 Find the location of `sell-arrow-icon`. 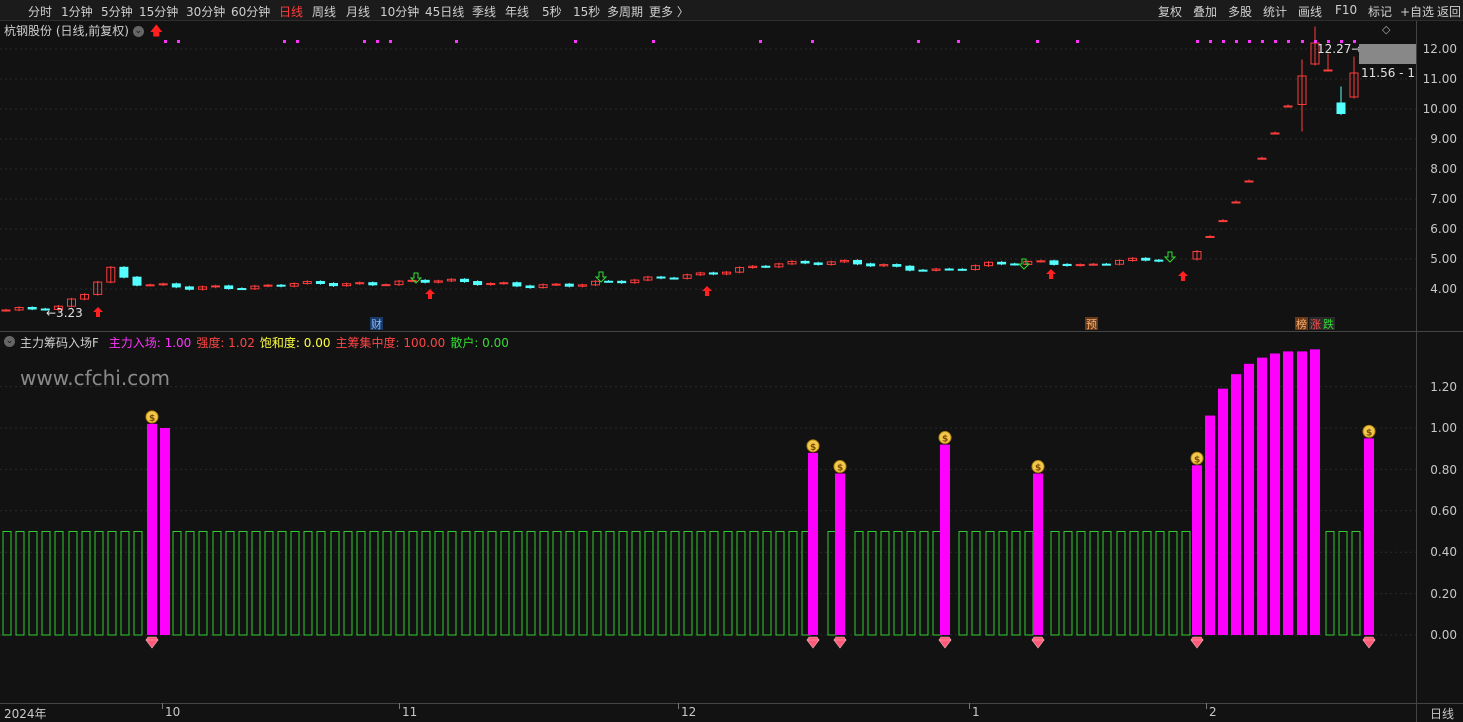

sell-arrow-icon is located at coordinates (1170, 257).